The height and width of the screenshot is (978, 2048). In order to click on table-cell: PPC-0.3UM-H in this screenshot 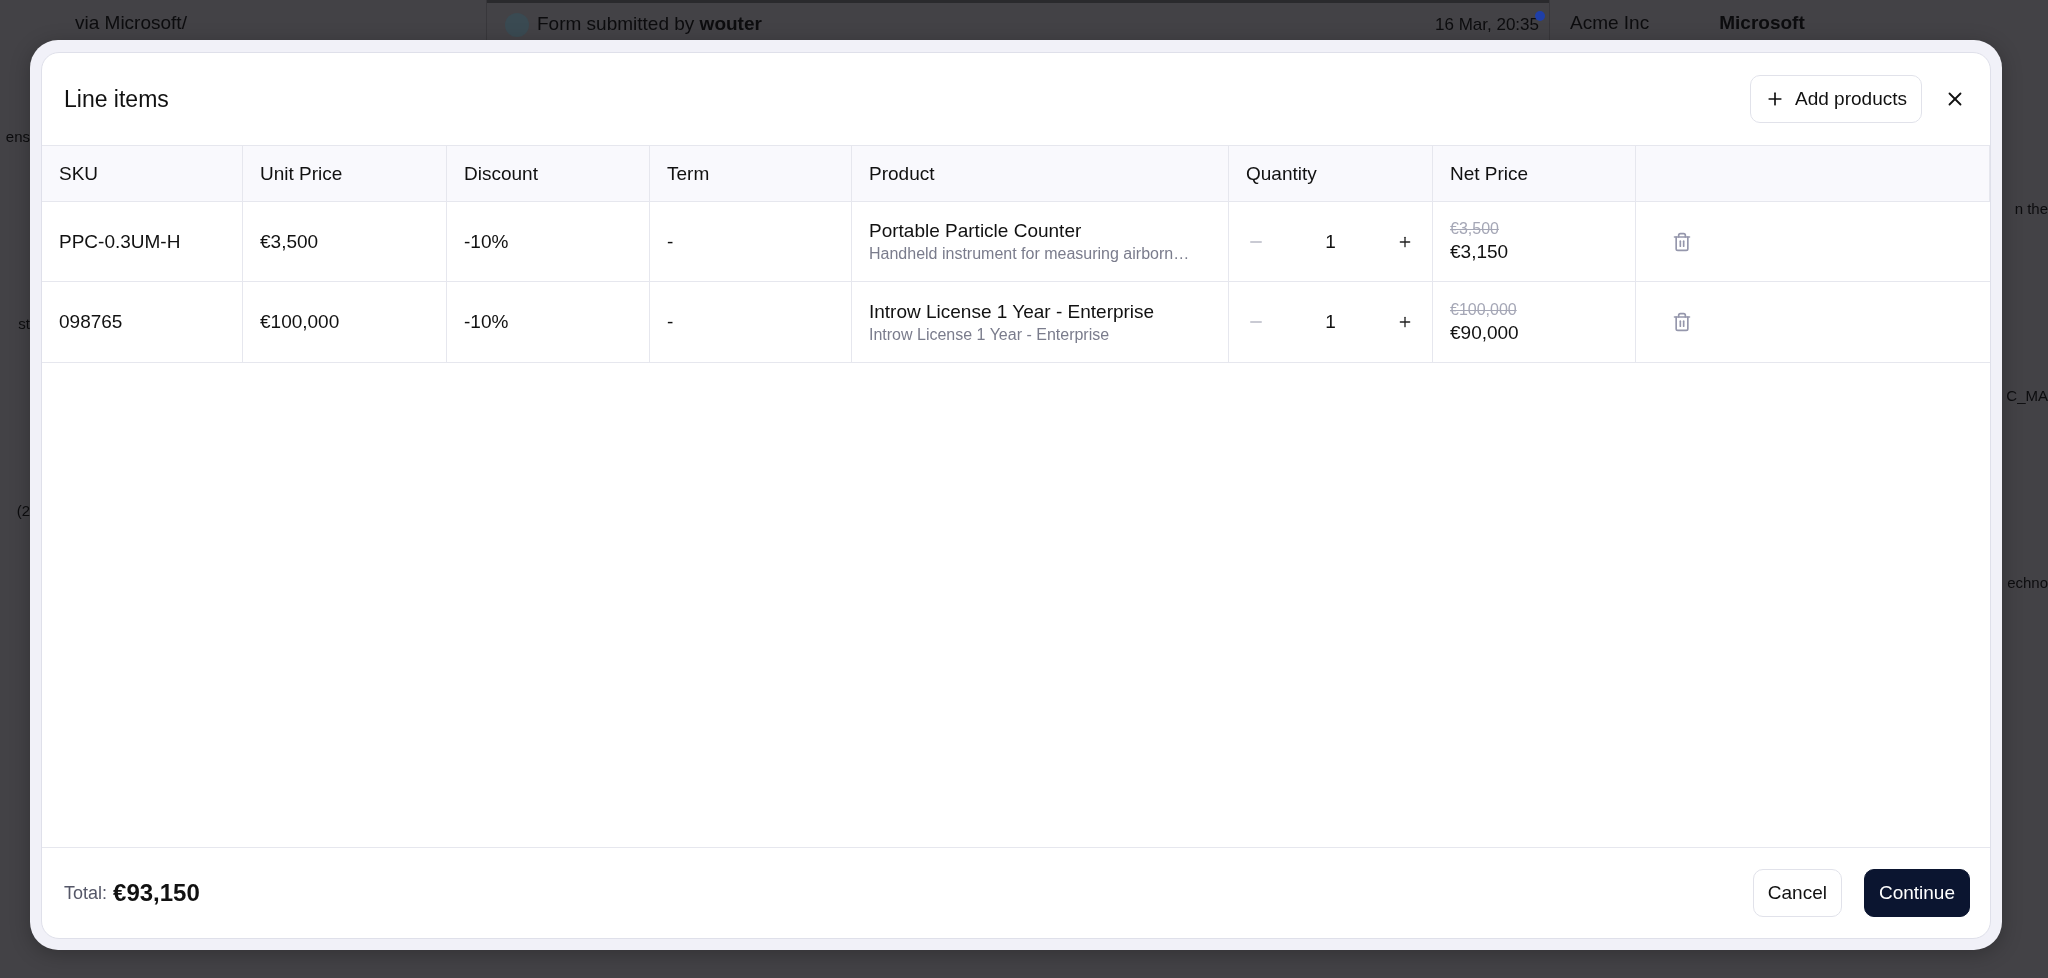, I will do `click(142, 242)`.